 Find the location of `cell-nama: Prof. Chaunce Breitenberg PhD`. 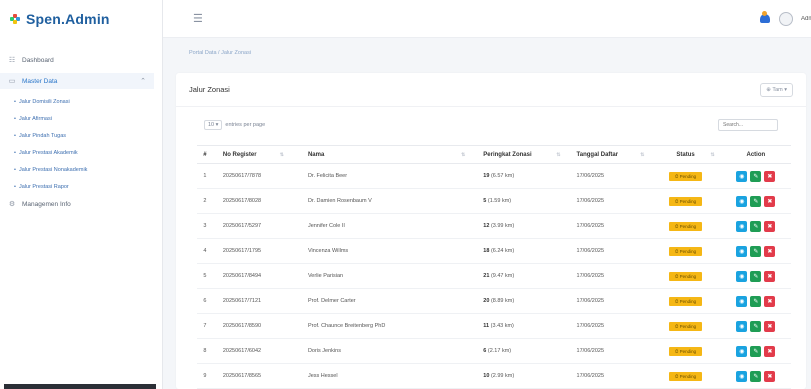

cell-nama: Prof. Chaunce Breitenberg PhD is located at coordinates (380, 326).